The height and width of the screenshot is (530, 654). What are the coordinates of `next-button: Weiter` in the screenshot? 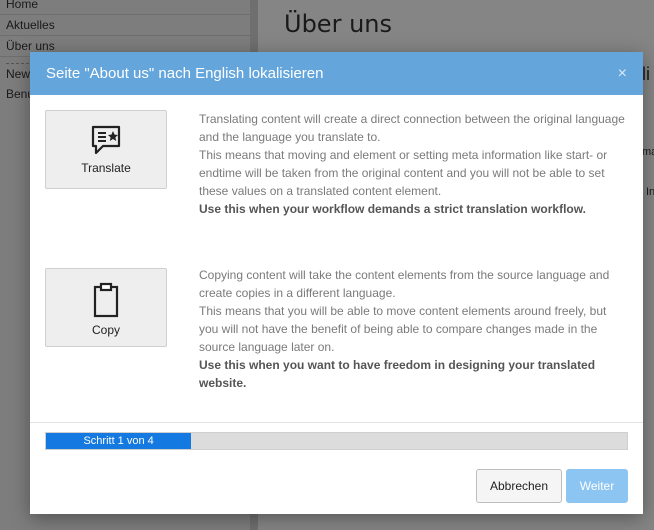 It's located at (597, 486).